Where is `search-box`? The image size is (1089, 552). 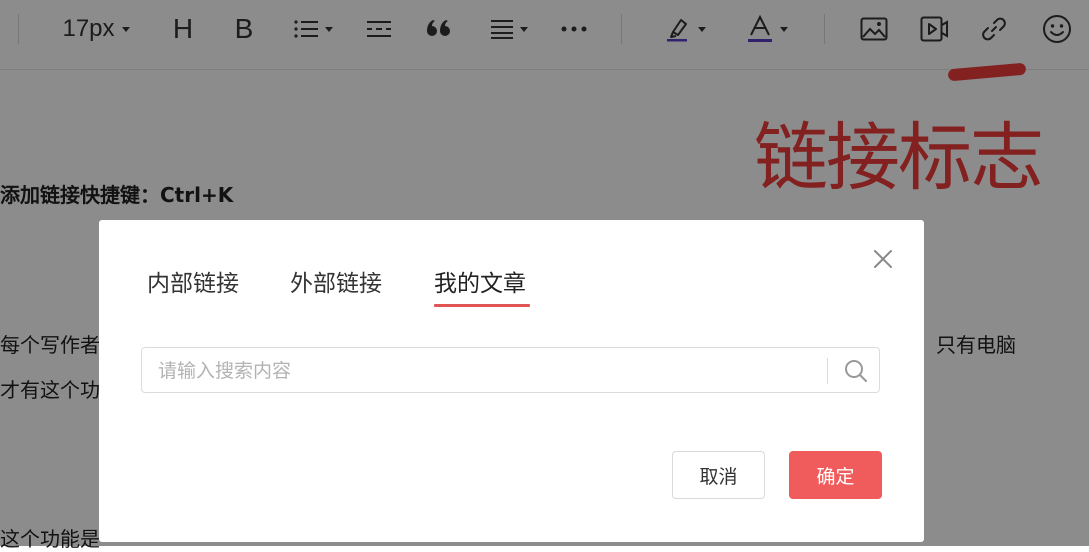
search-box is located at coordinates (510, 370).